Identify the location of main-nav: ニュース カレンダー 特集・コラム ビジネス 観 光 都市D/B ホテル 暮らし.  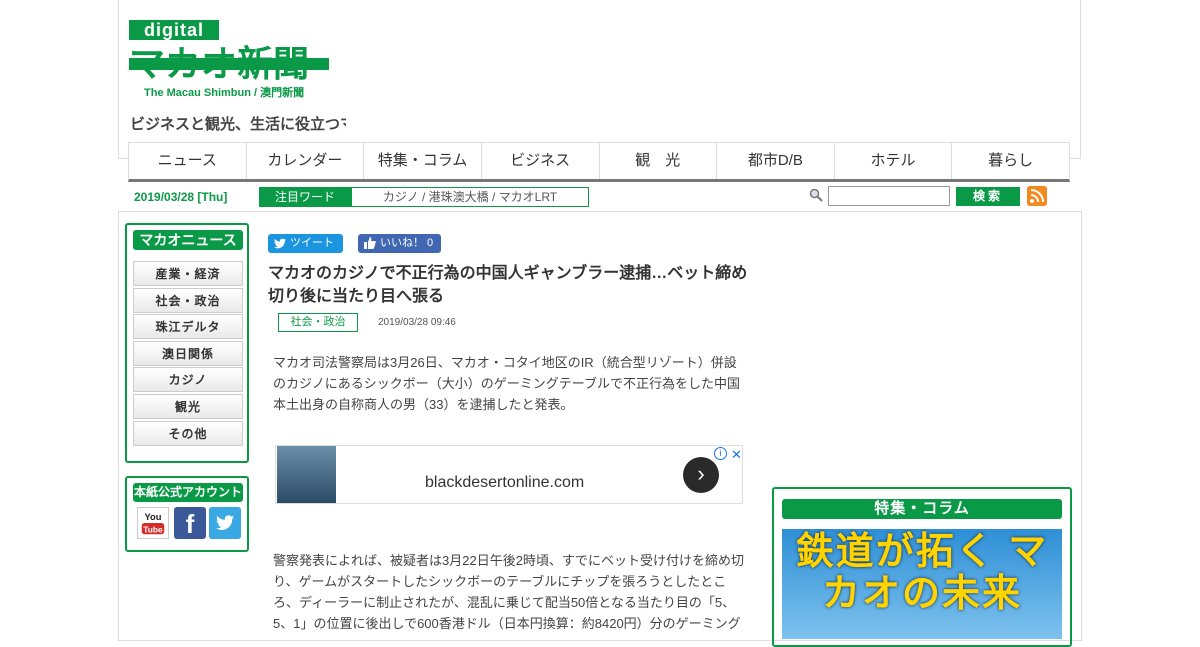
(599, 162).